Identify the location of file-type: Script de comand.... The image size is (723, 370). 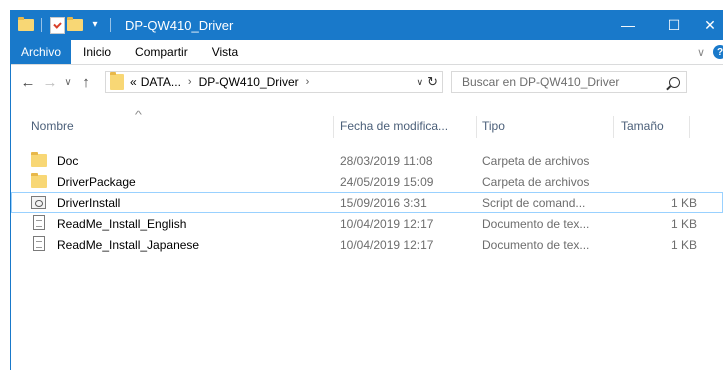
(534, 202).